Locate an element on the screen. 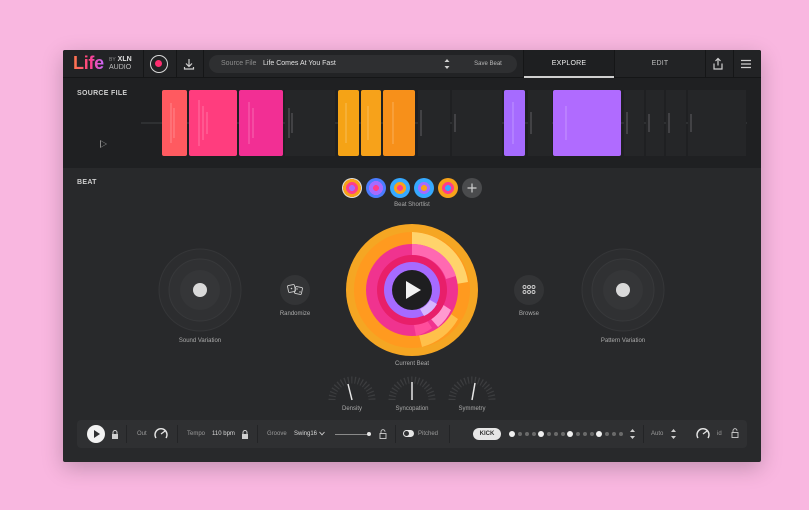 The image size is (809, 510). current-beat-wheel is located at coordinates (412, 290).